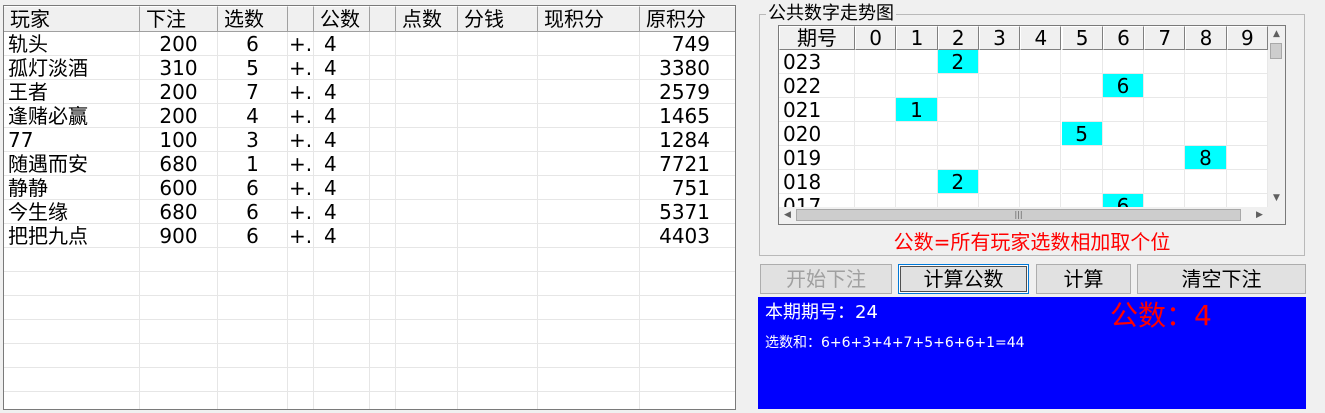  I want to click on start-bet-button: 开始下注, so click(826, 279).